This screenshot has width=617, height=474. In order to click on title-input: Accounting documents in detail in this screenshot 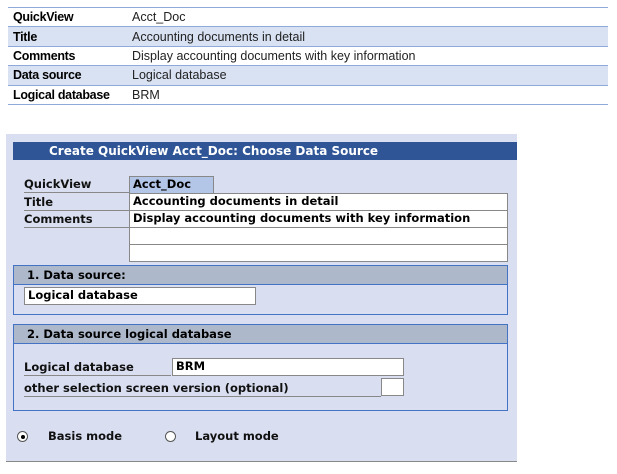, I will do `click(318, 202)`.